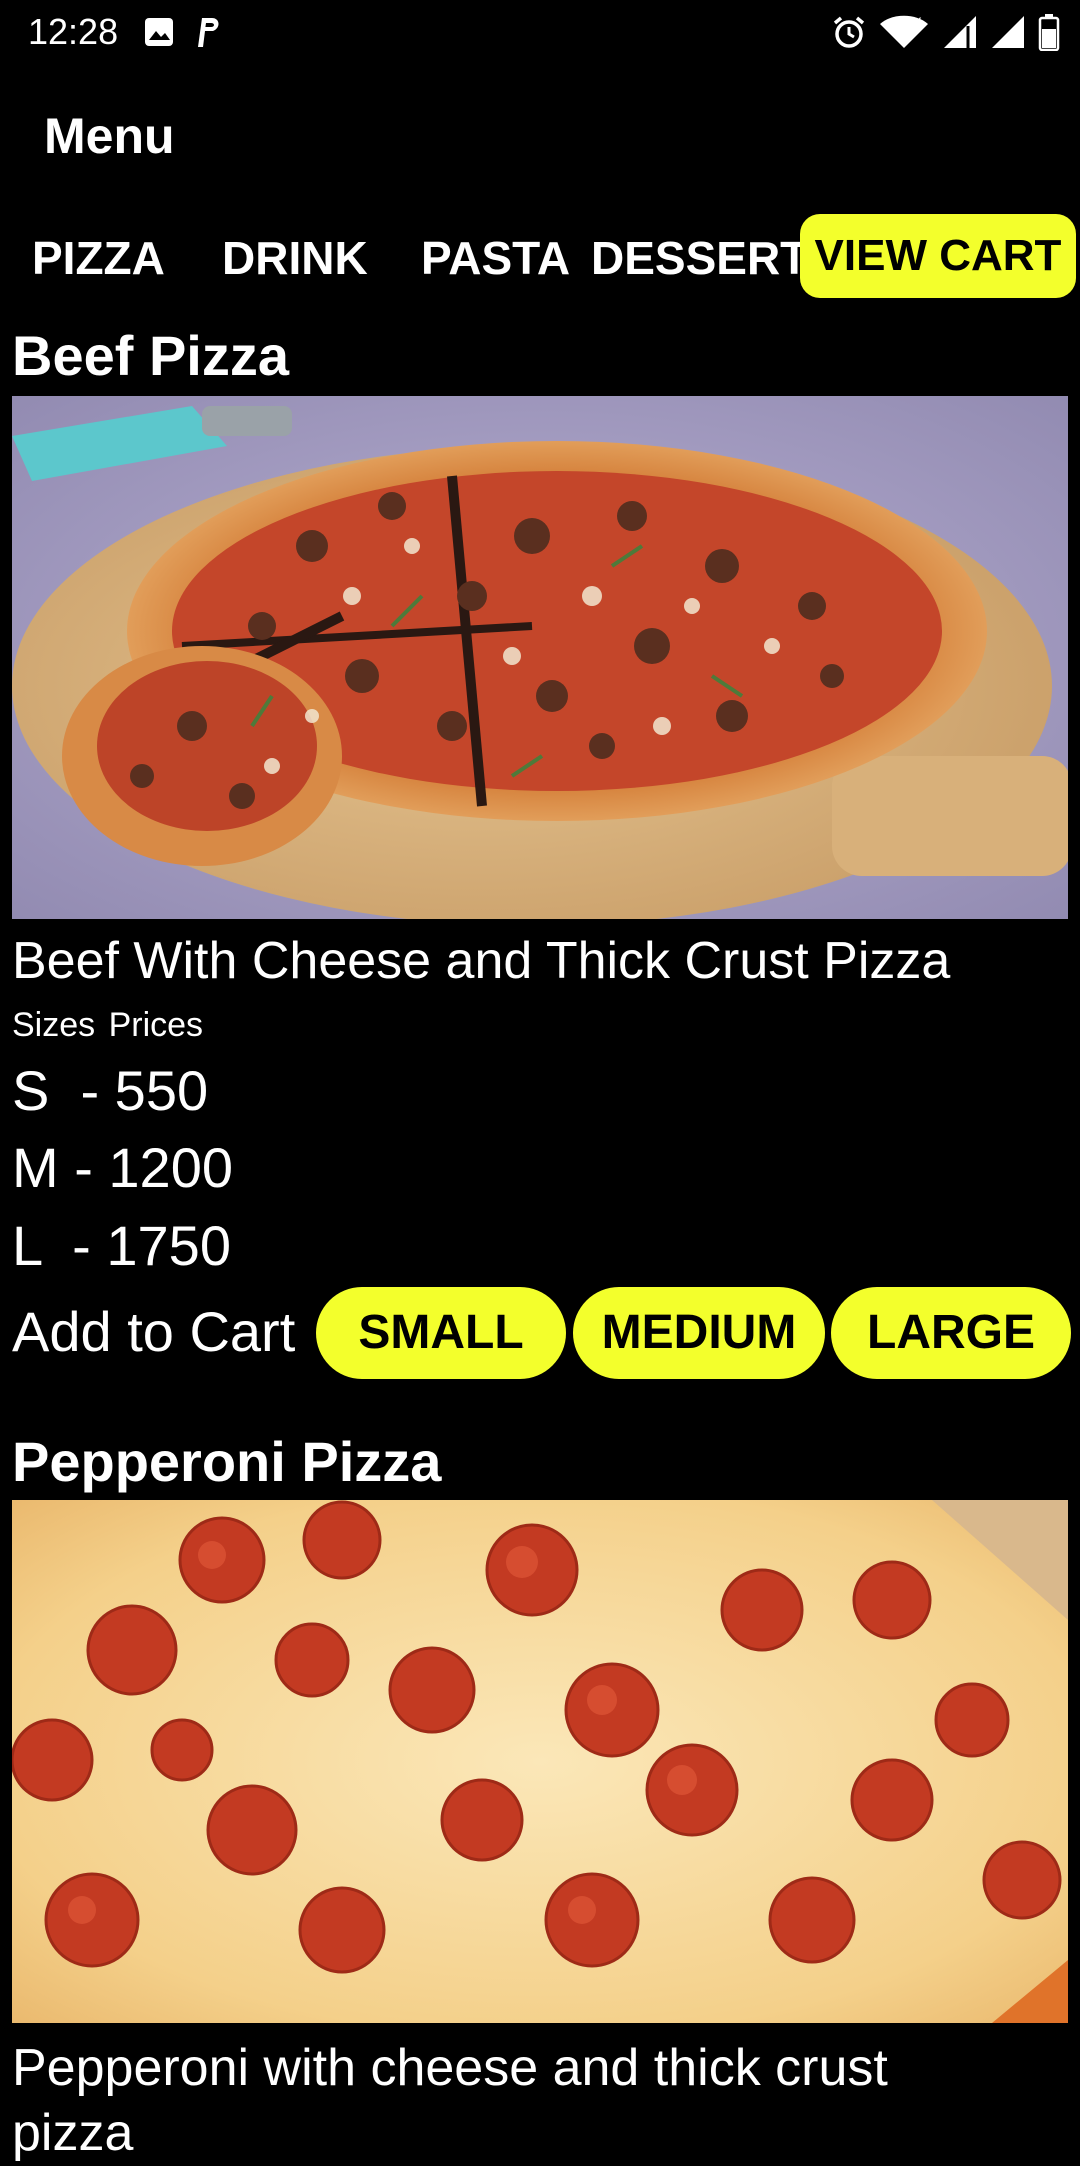  Describe the element at coordinates (122, 1167) in the screenshot. I see `price-medium: M - 1200` at that location.